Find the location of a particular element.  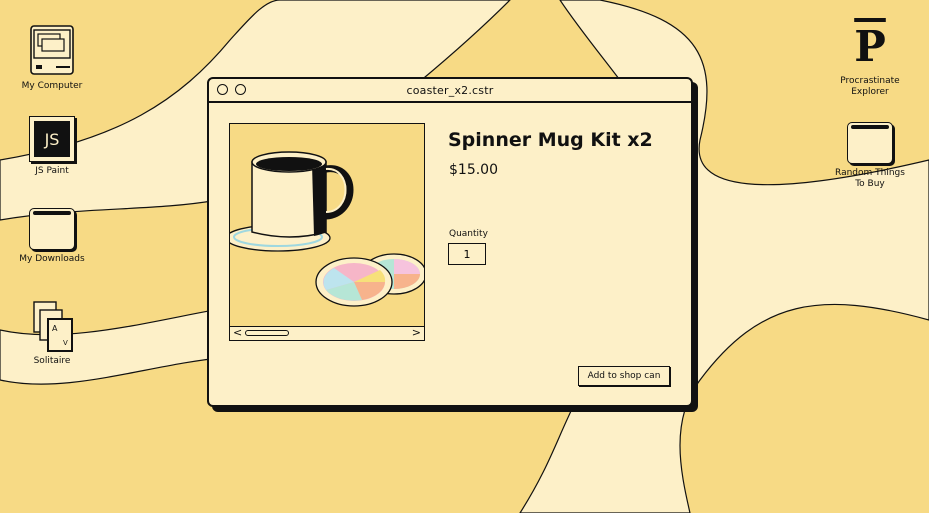

desktop-icon-label: JS Paint is located at coordinates (52, 171).